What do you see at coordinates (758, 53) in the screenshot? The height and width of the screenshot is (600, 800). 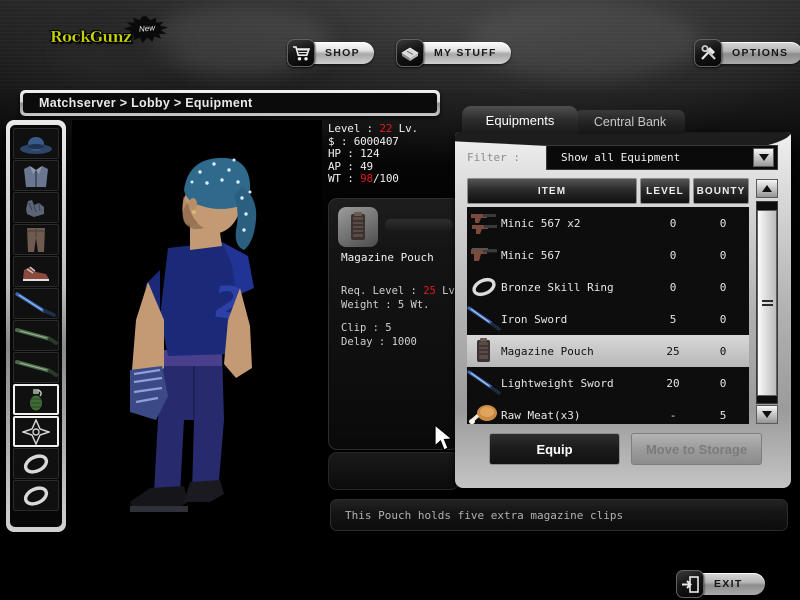 I see `options-button-label: Options` at bounding box center [758, 53].